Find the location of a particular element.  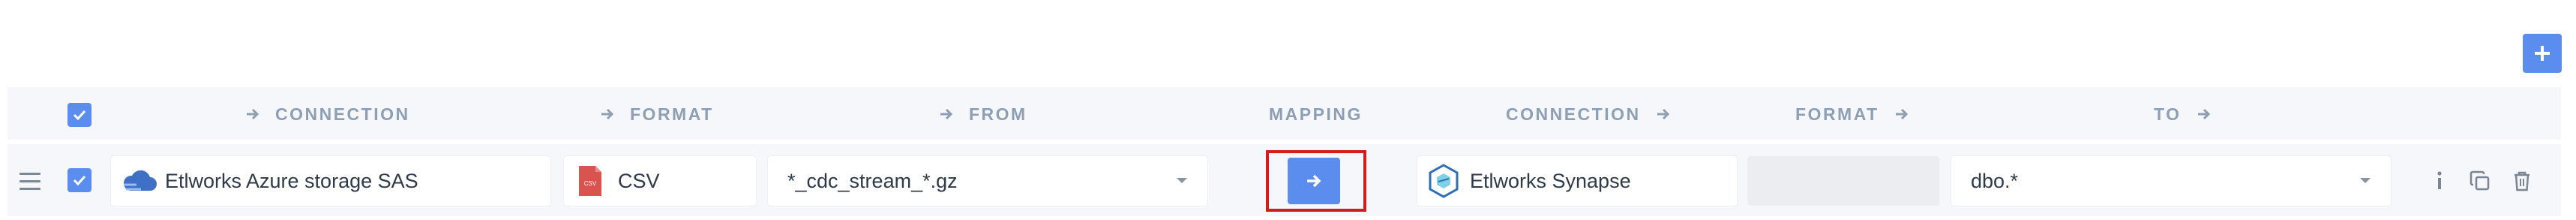

row-checkbox is located at coordinates (79, 180).